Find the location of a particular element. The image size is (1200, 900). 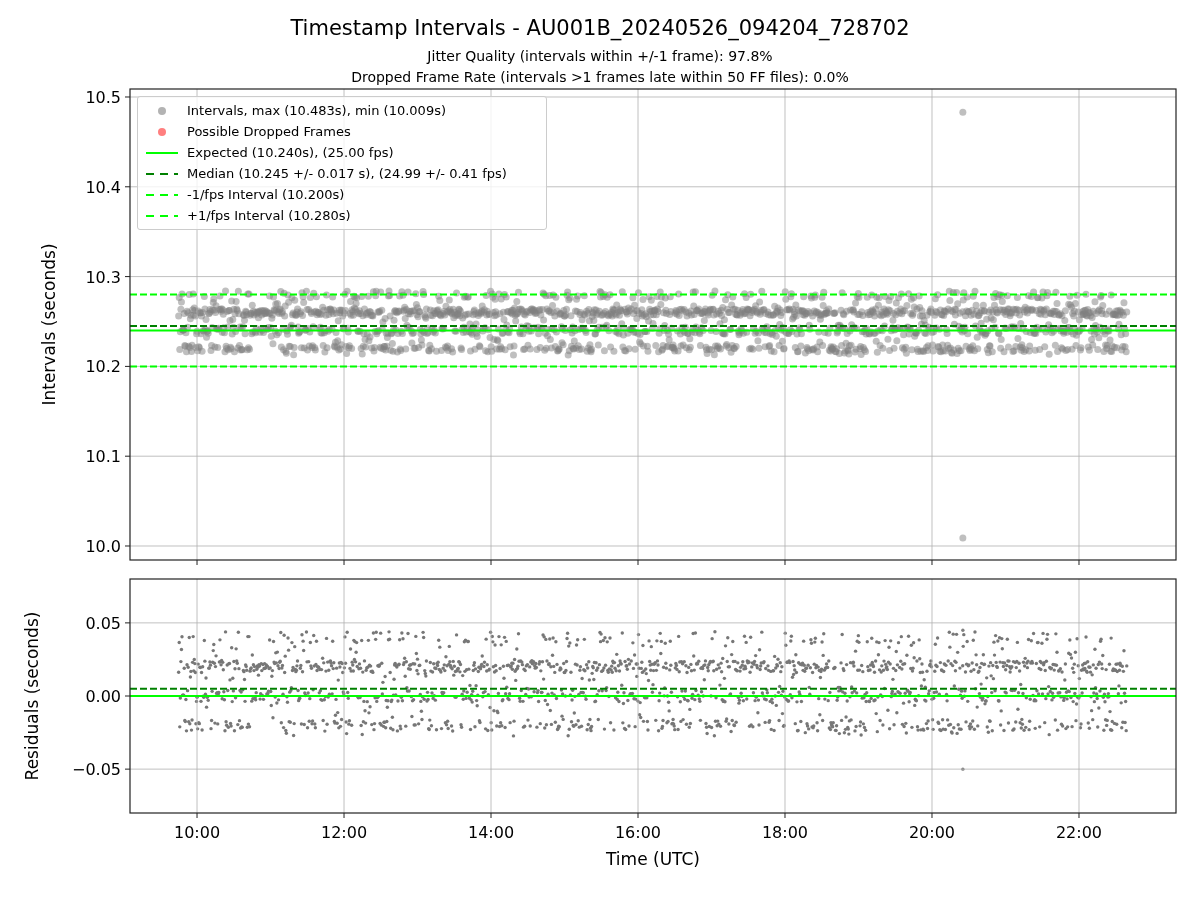

legend-label: -1/fps Interval (10.200s) is located at coordinates (266, 194).